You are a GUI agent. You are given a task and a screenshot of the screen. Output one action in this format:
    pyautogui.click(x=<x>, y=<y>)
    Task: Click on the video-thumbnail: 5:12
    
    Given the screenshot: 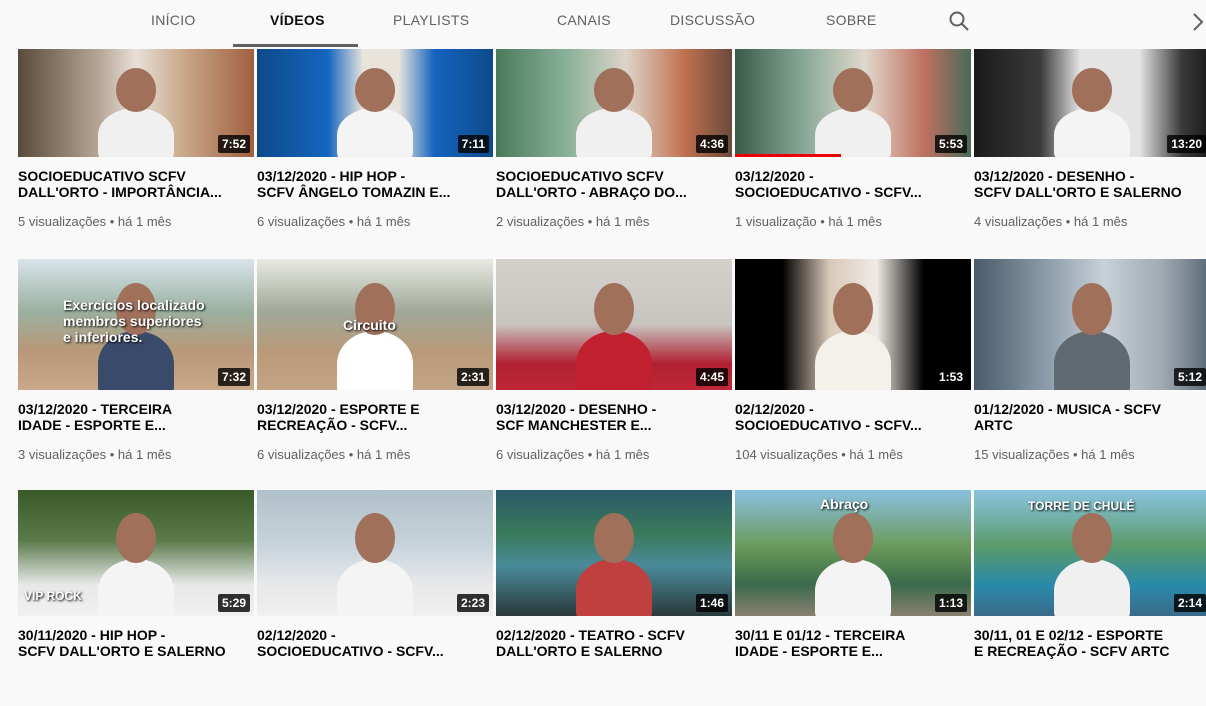 What is the action you would take?
    pyautogui.click(x=1090, y=324)
    